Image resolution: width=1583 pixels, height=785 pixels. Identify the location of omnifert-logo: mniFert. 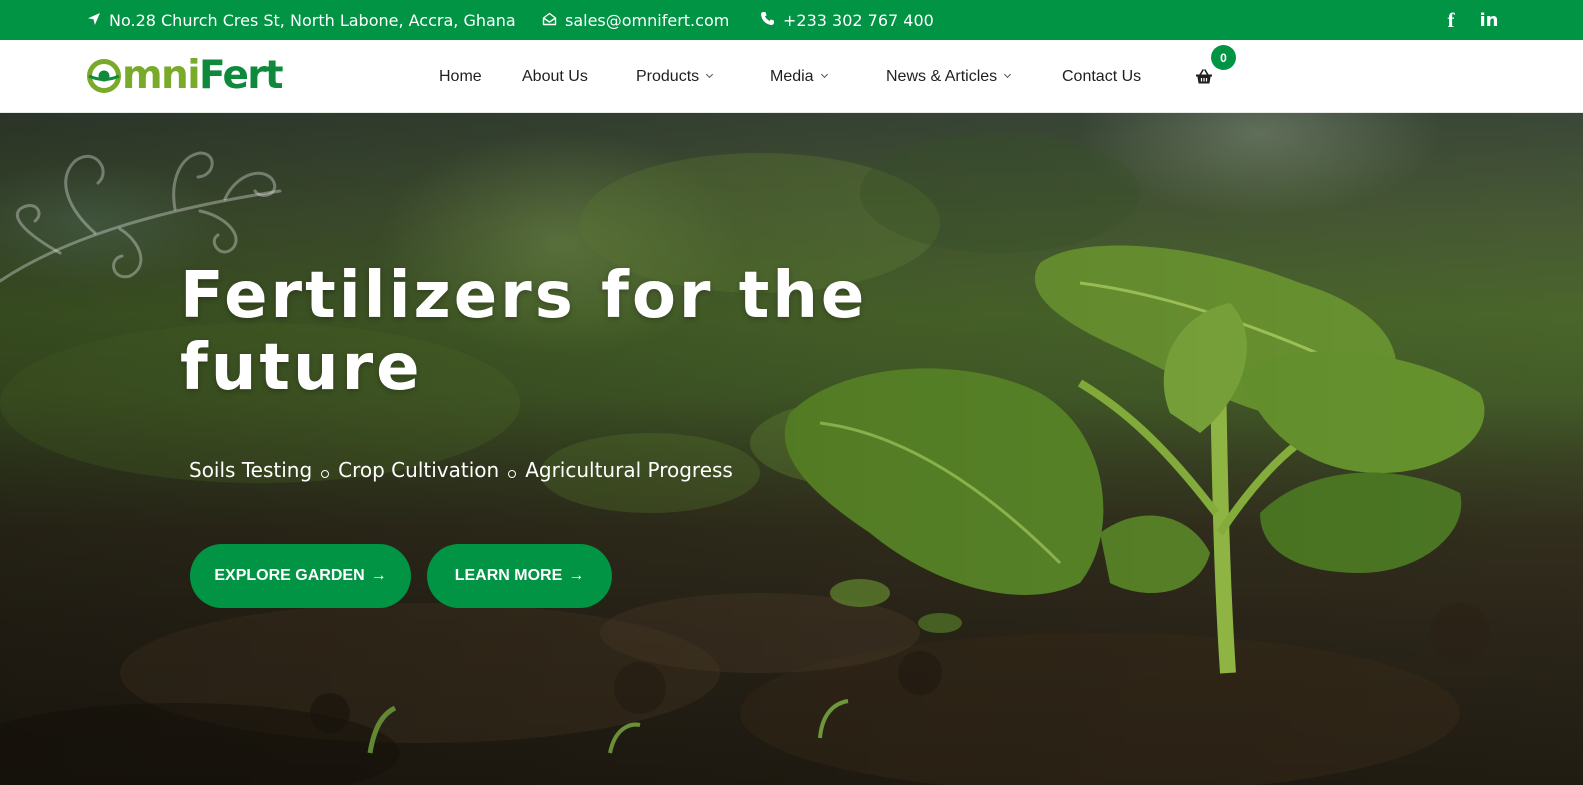
(185, 75).